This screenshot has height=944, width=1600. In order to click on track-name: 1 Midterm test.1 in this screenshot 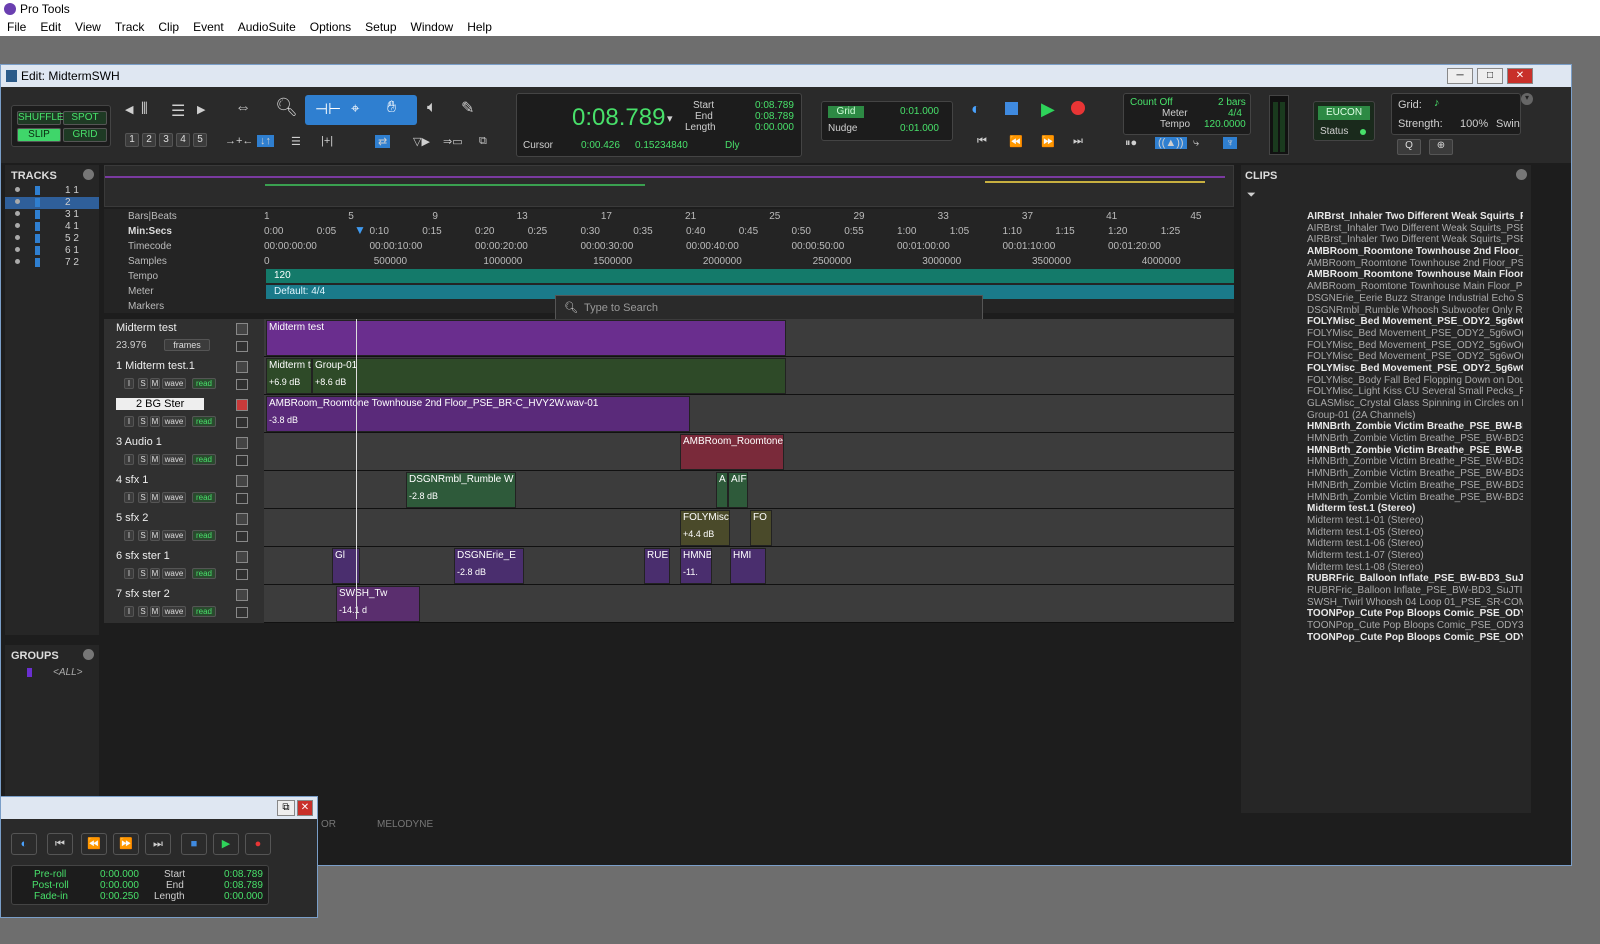, I will do `click(155, 366)`.